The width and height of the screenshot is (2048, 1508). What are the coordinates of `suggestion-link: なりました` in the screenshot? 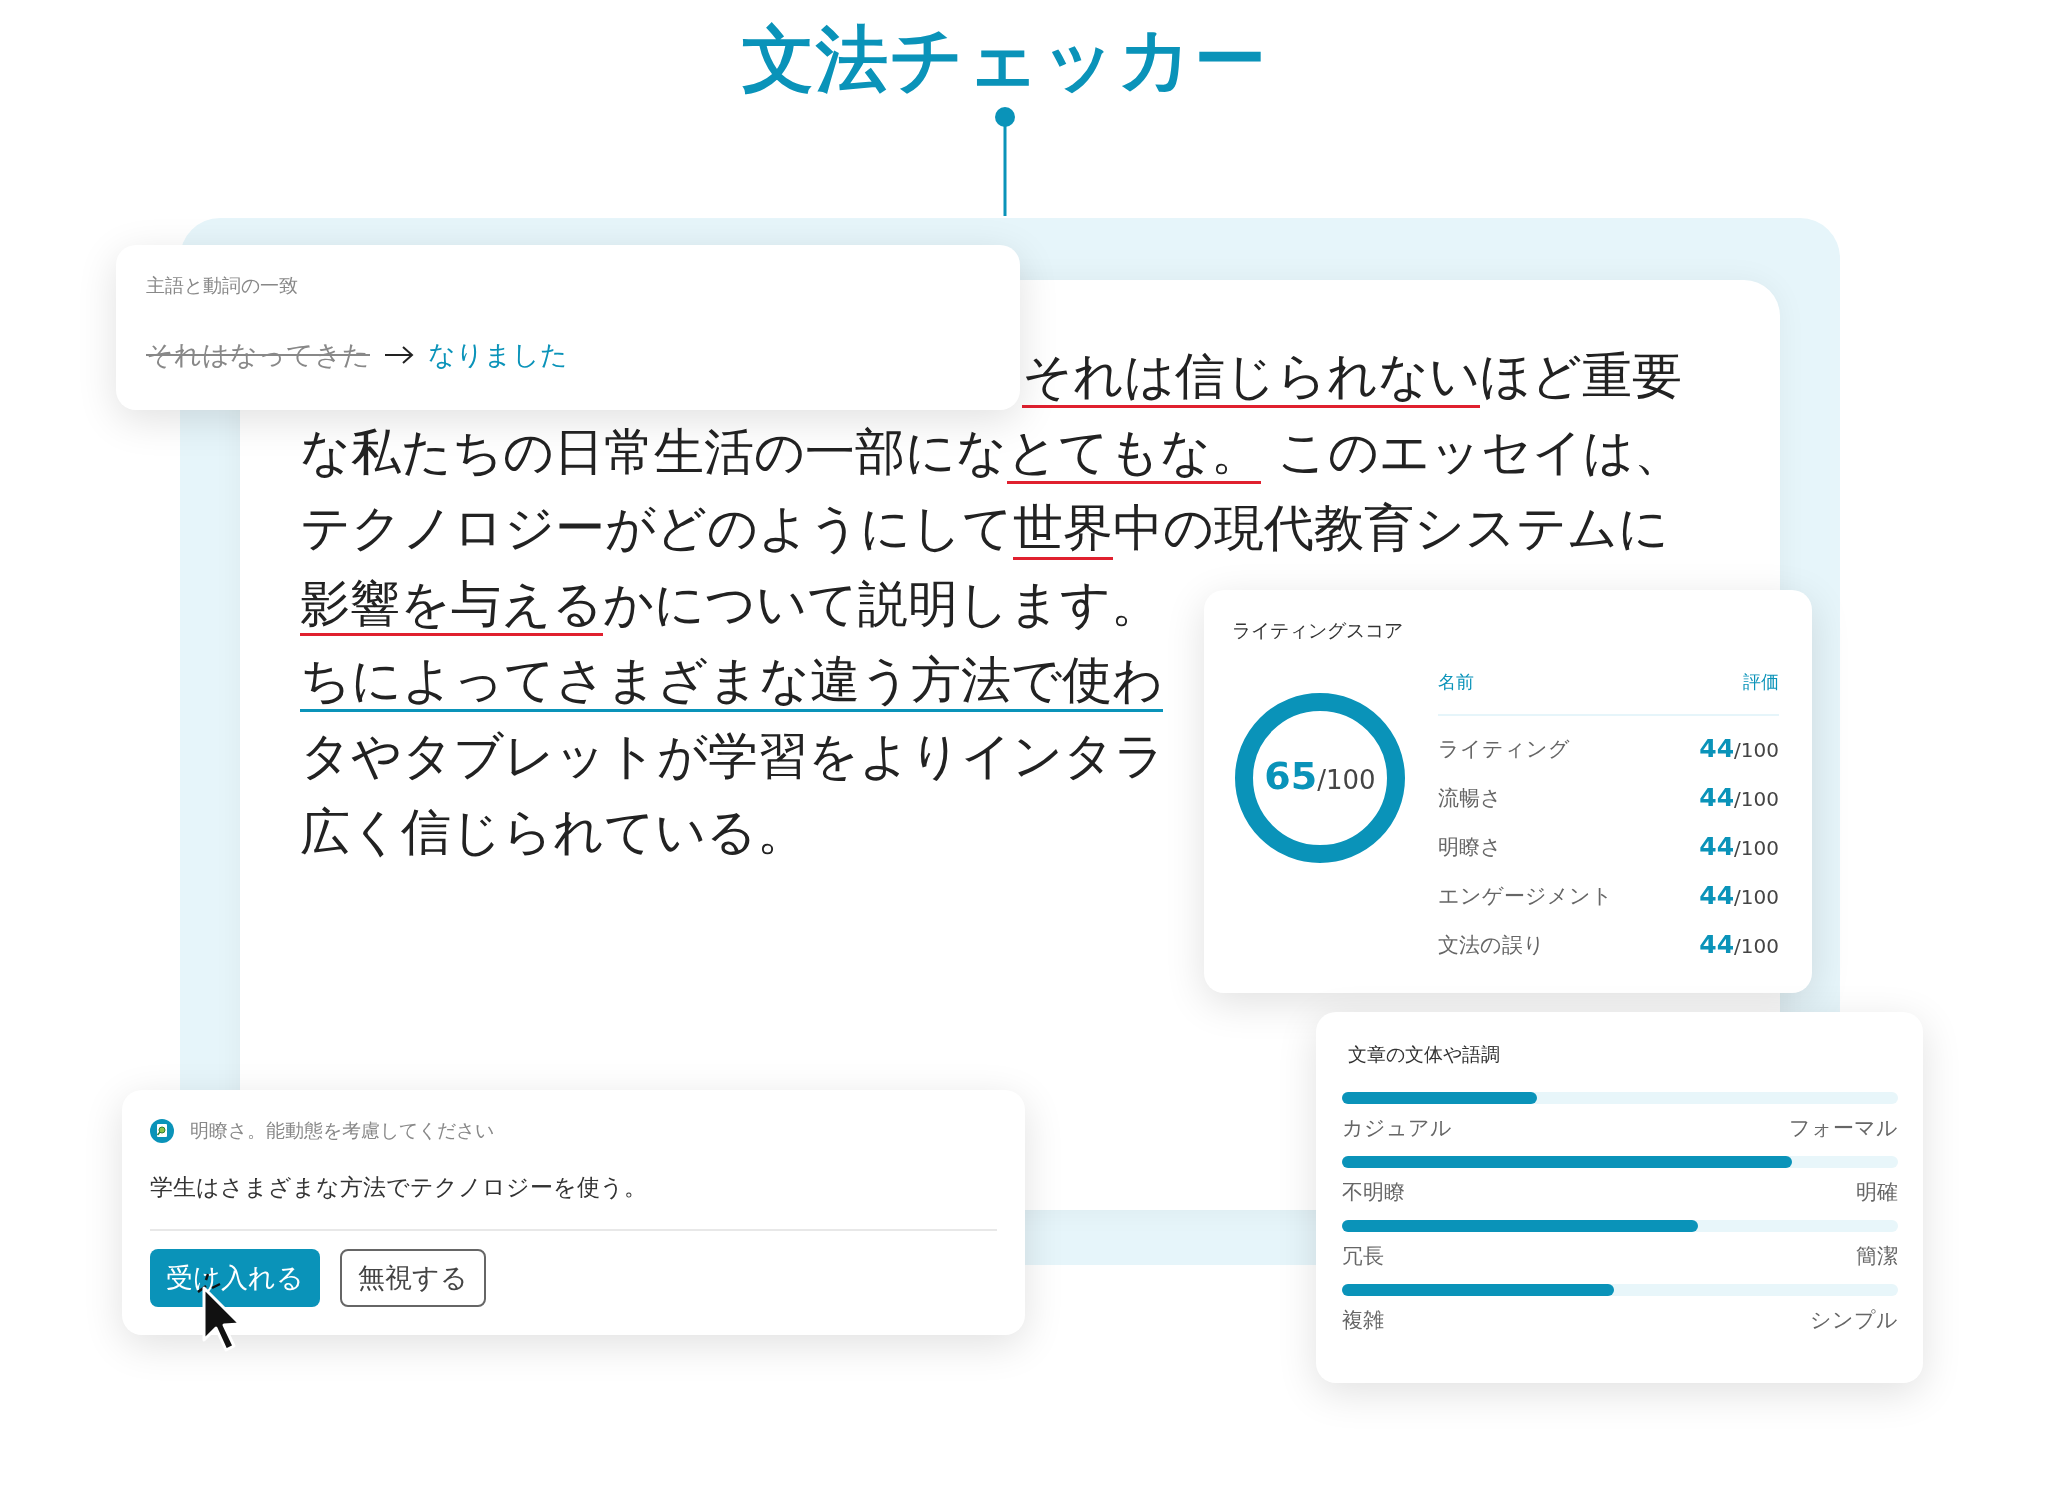 It's located at (498, 355).